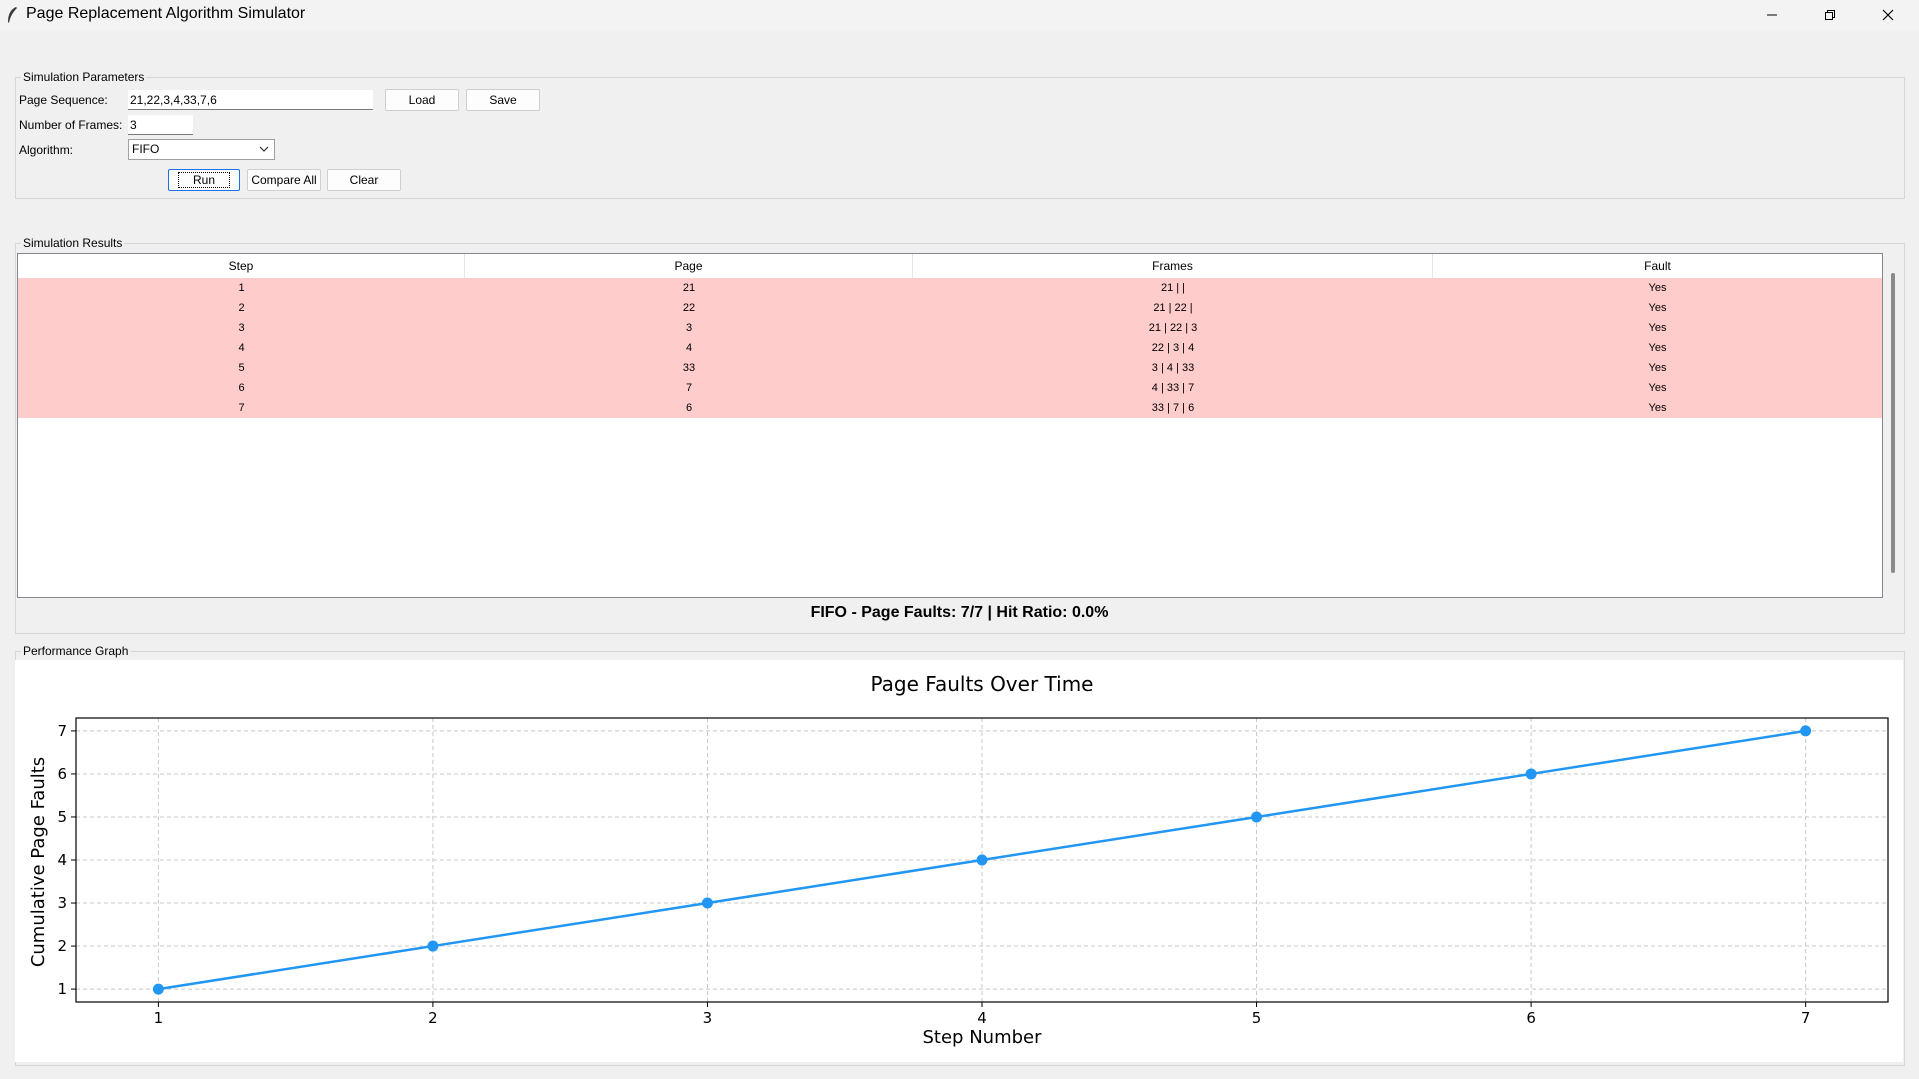  What do you see at coordinates (982, 1037) in the screenshot?
I see `x-axis-label: Step Number` at bounding box center [982, 1037].